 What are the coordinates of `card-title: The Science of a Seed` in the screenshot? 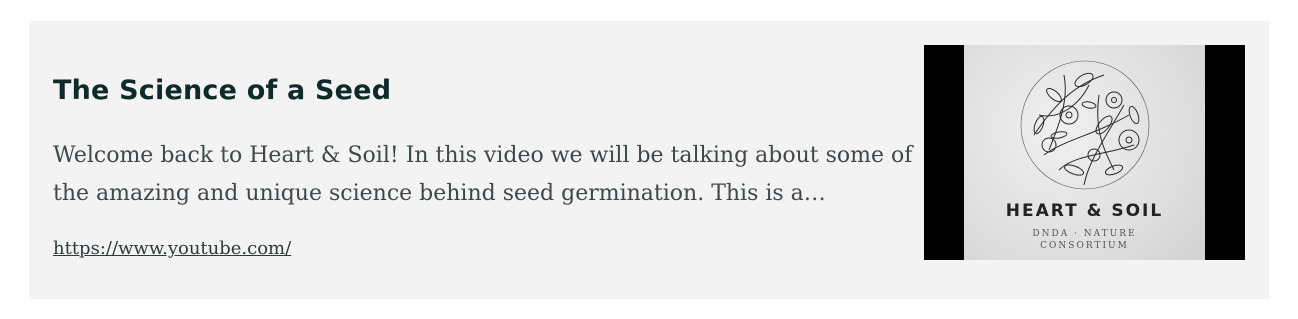 It's located at (222, 90).